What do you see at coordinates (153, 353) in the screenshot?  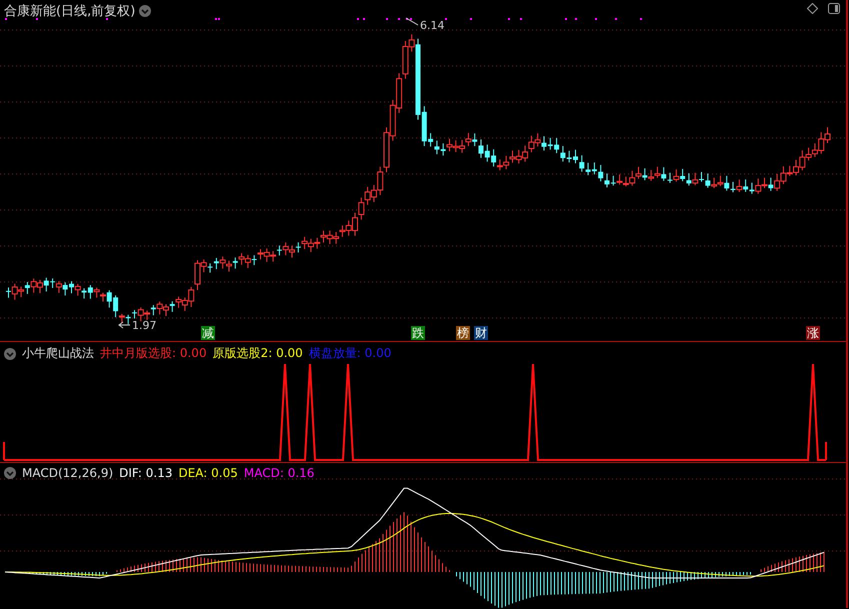 I see `indicator-reading: 井中月版选股: 0.00` at bounding box center [153, 353].